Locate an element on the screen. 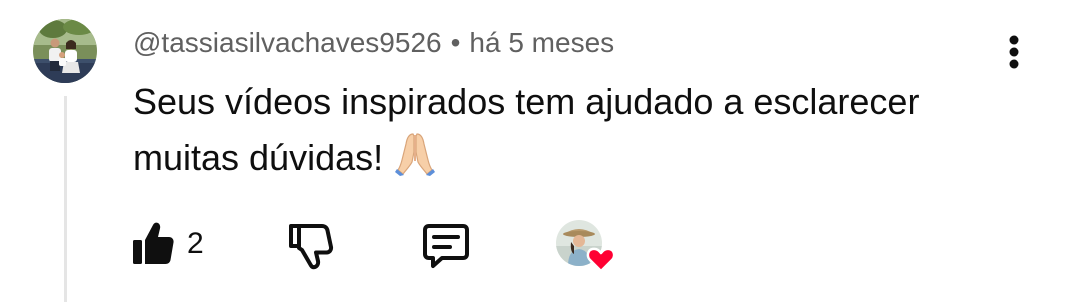 This screenshot has height=302, width=1080. thumbs-down-icon is located at coordinates (311, 247).